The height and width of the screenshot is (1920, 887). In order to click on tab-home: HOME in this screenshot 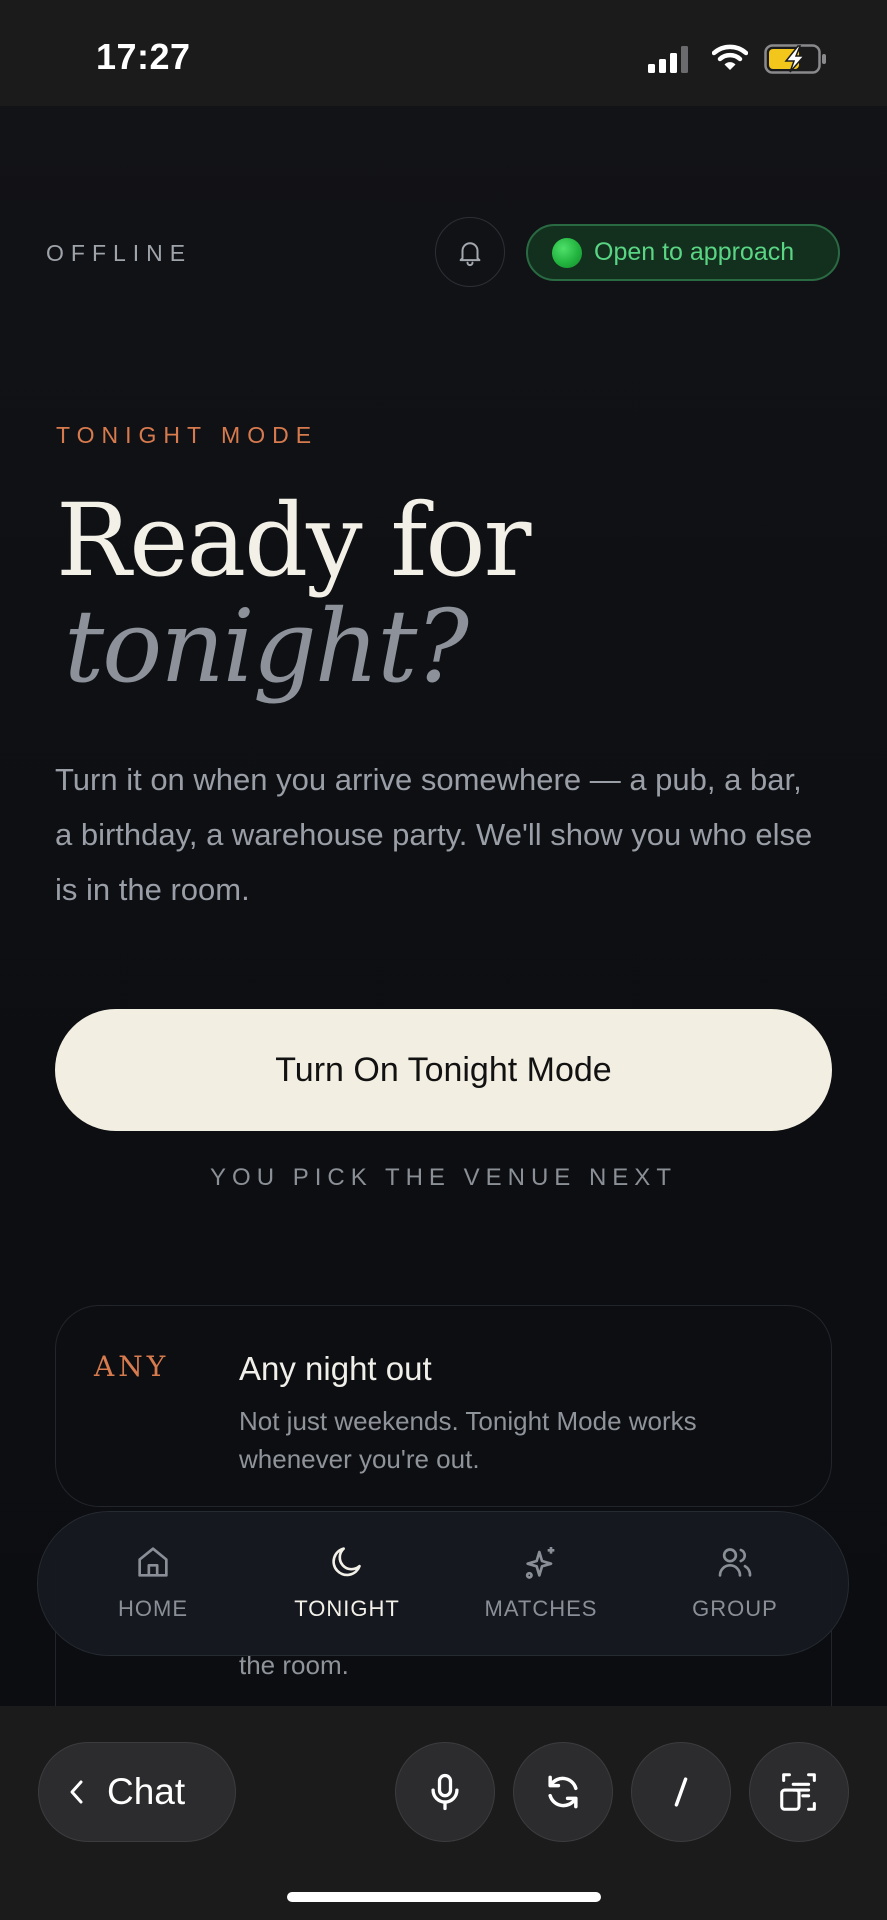, I will do `click(153, 1584)`.